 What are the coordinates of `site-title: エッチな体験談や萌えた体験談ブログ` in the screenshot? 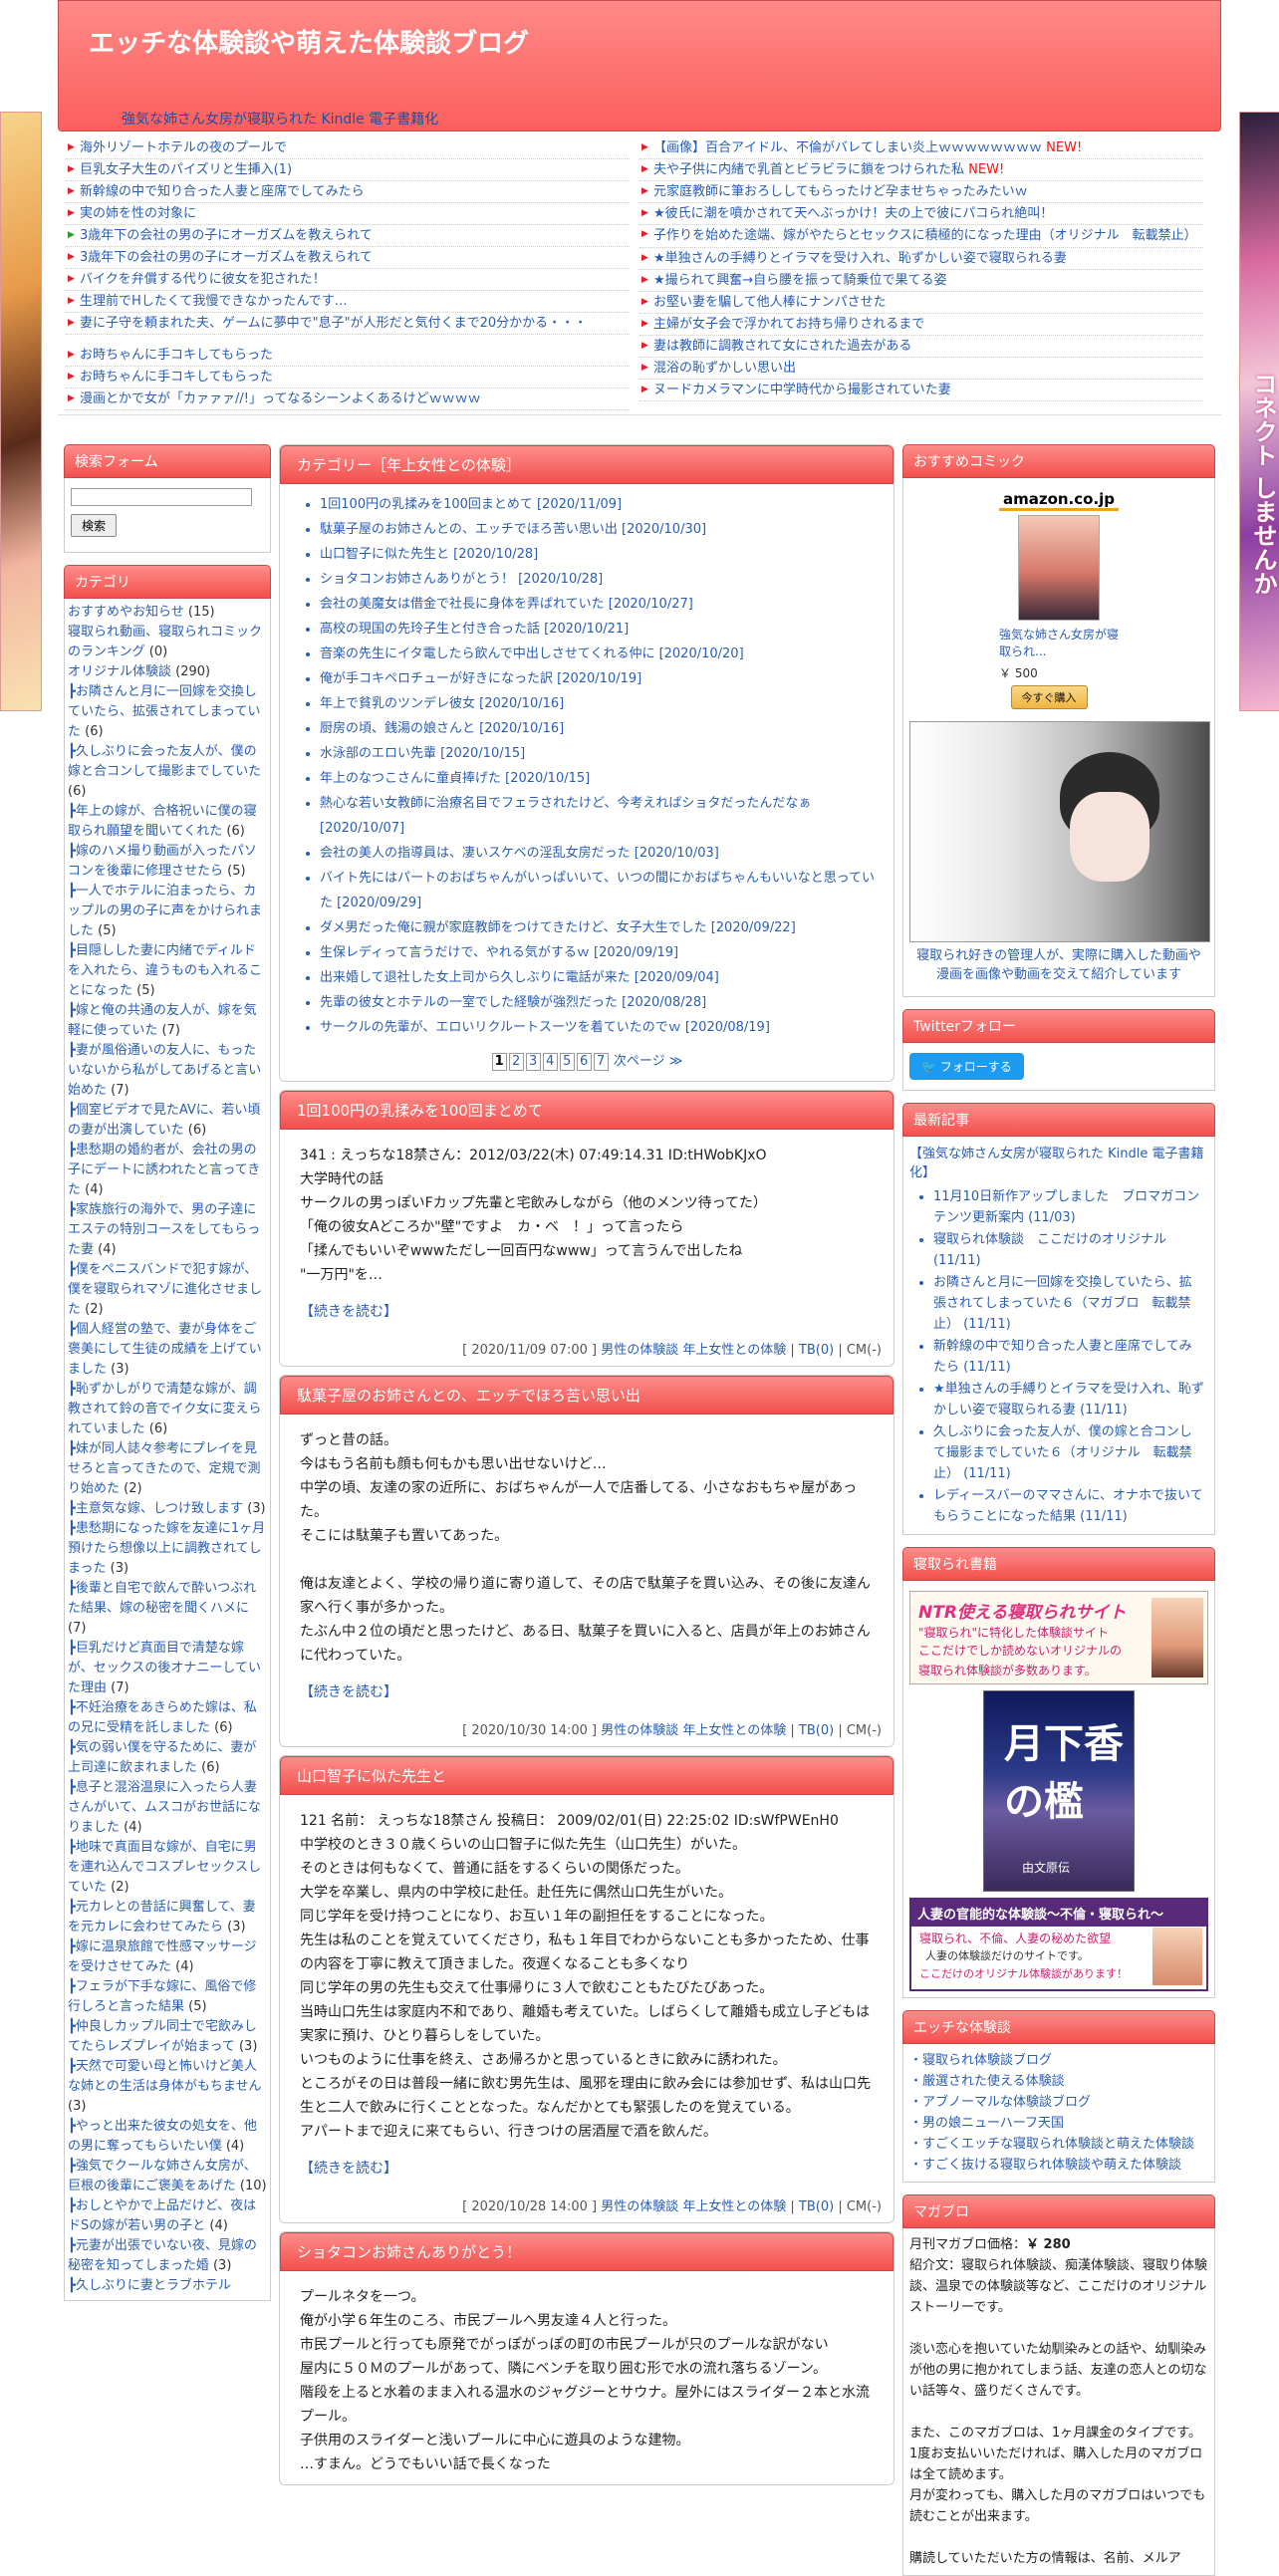 It's located at (309, 41).